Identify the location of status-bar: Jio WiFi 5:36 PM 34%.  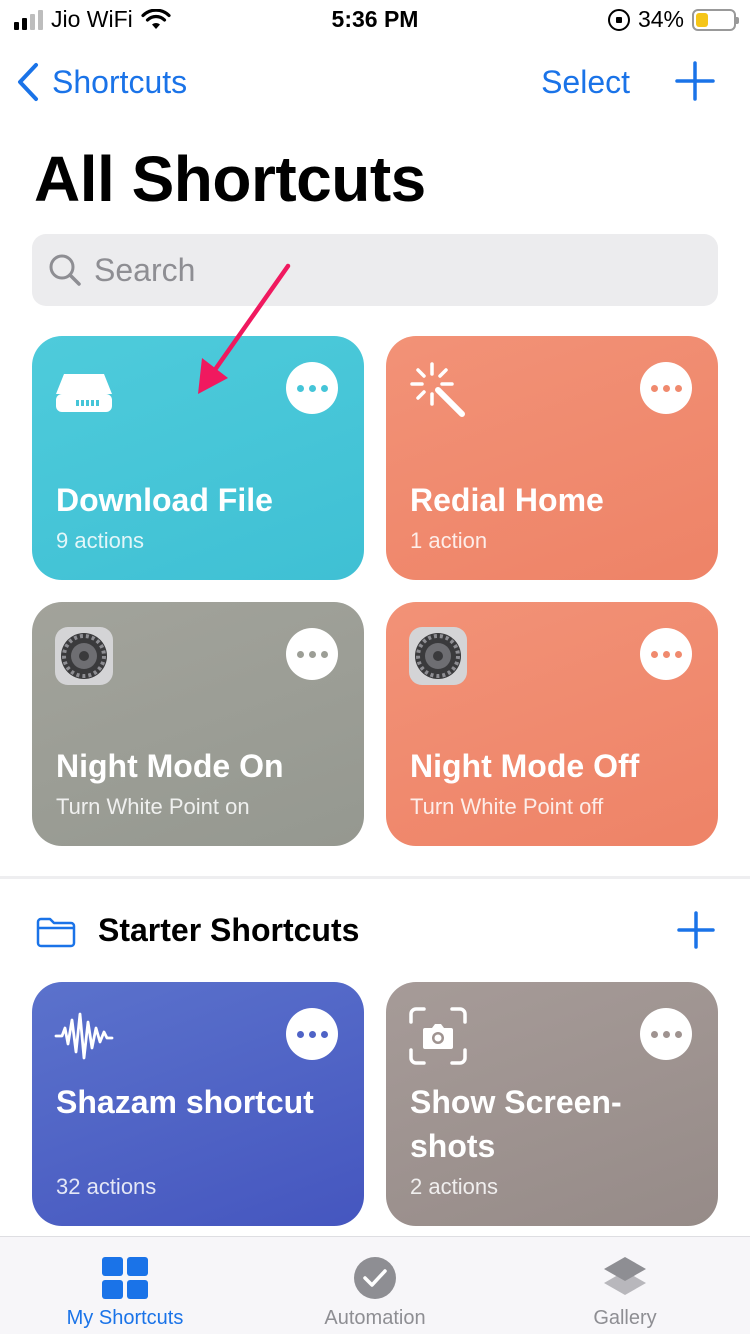
(375, 20).